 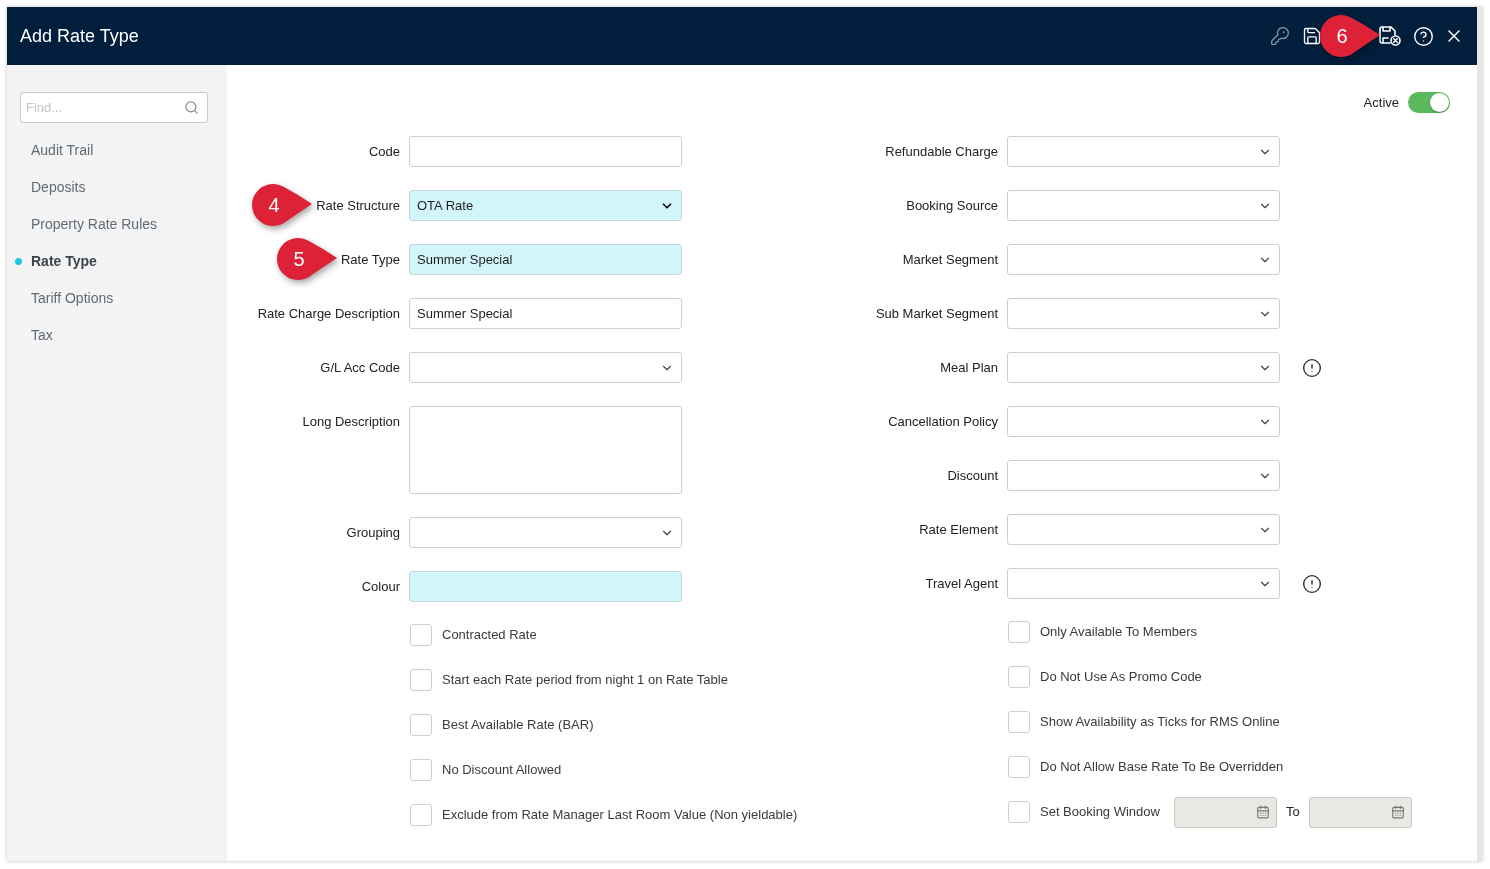 What do you see at coordinates (969, 367) in the screenshot?
I see `field-label: Meal Plan` at bounding box center [969, 367].